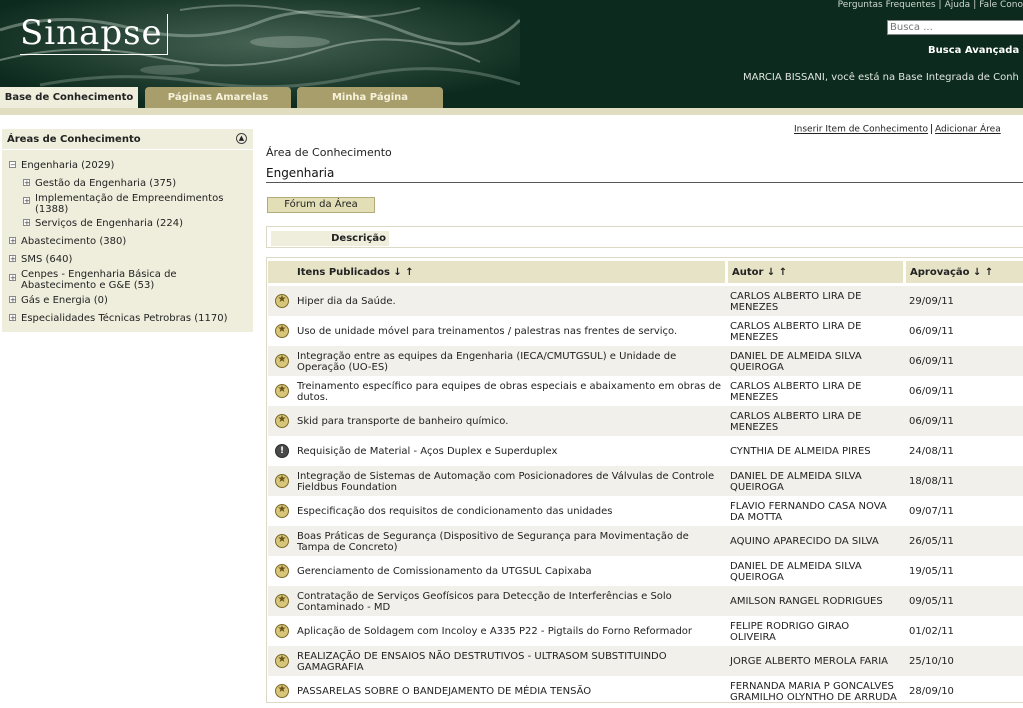 The width and height of the screenshot is (1023, 708). What do you see at coordinates (129, 198) in the screenshot?
I see `sidebar-item-label: Implementação de Empreendimentos` at bounding box center [129, 198].